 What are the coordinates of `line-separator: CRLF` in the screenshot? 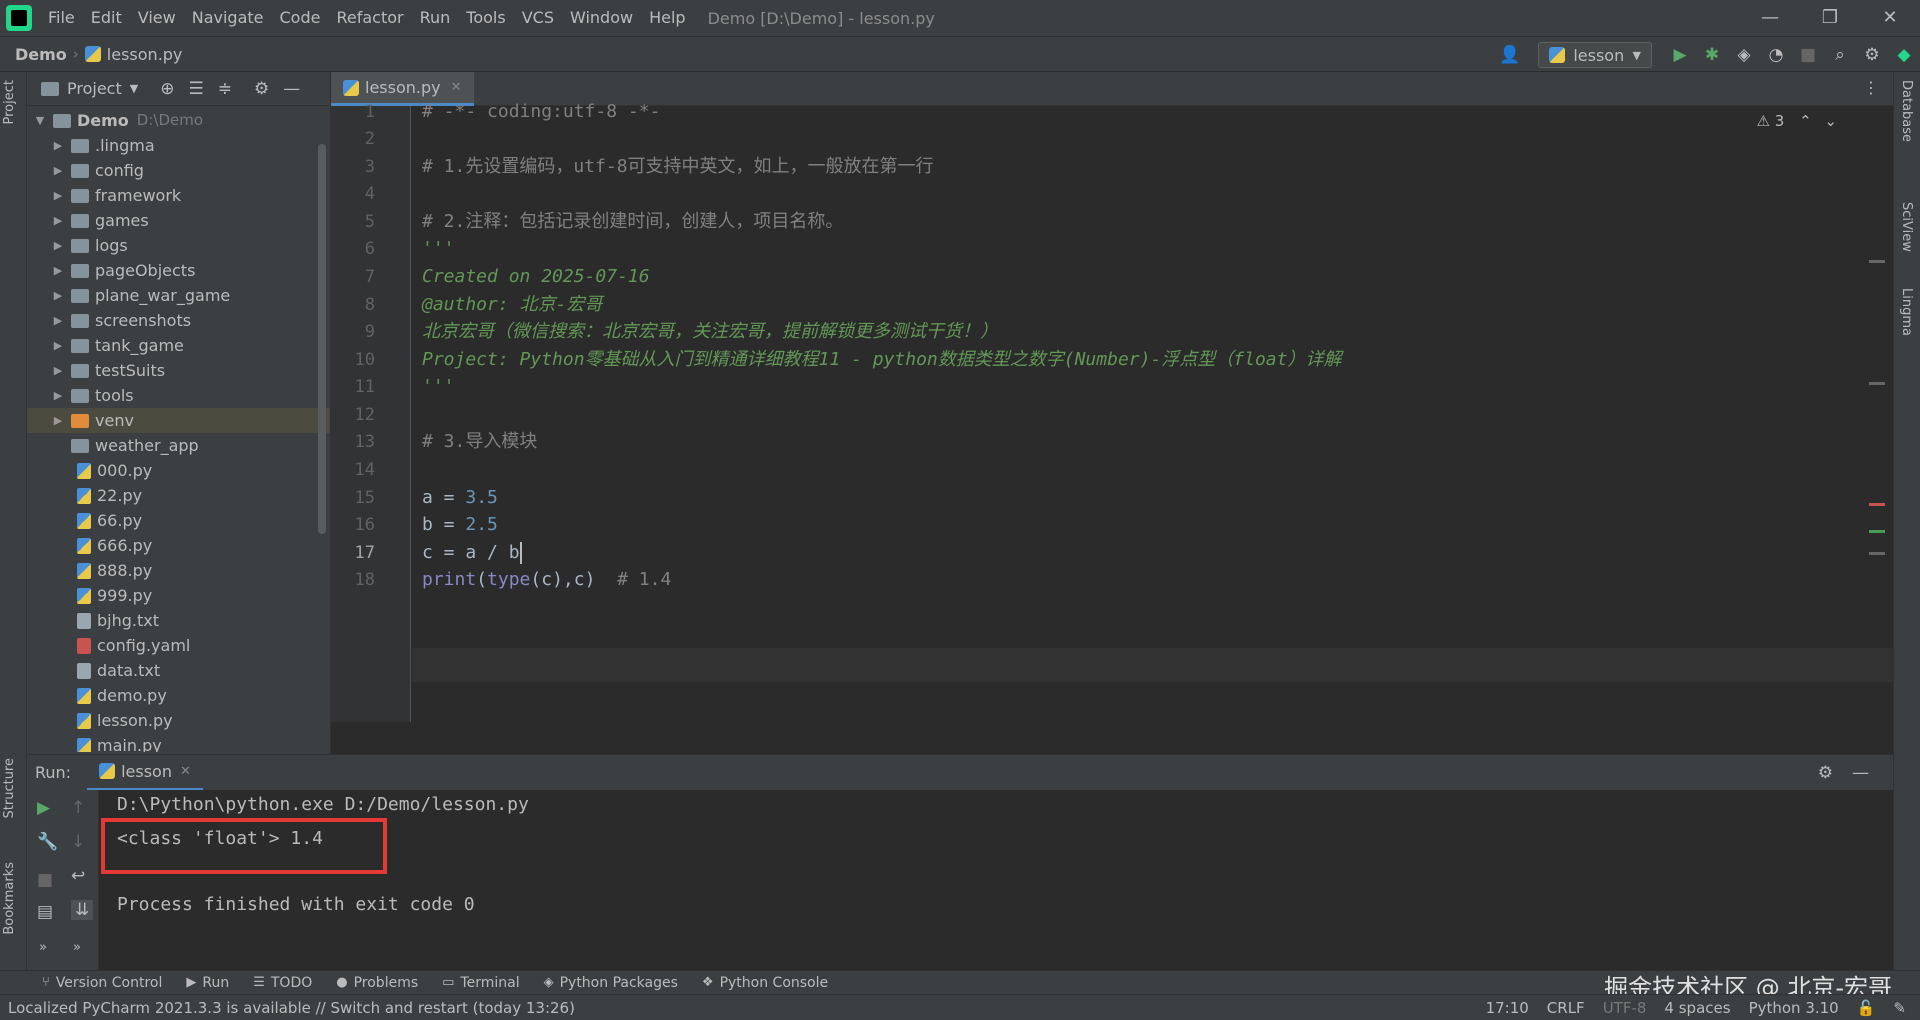 It's located at (1566, 1008).